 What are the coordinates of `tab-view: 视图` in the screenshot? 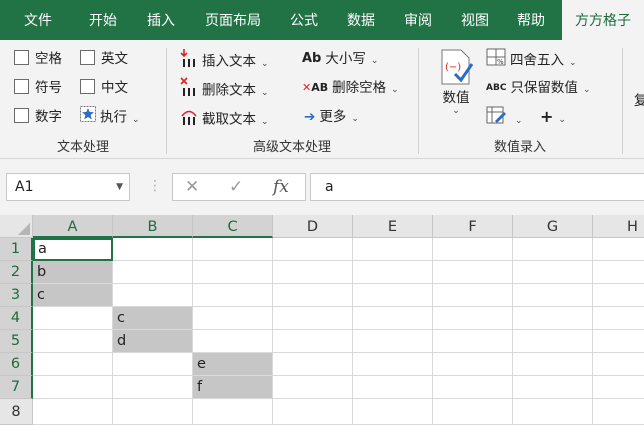 It's located at (475, 20).